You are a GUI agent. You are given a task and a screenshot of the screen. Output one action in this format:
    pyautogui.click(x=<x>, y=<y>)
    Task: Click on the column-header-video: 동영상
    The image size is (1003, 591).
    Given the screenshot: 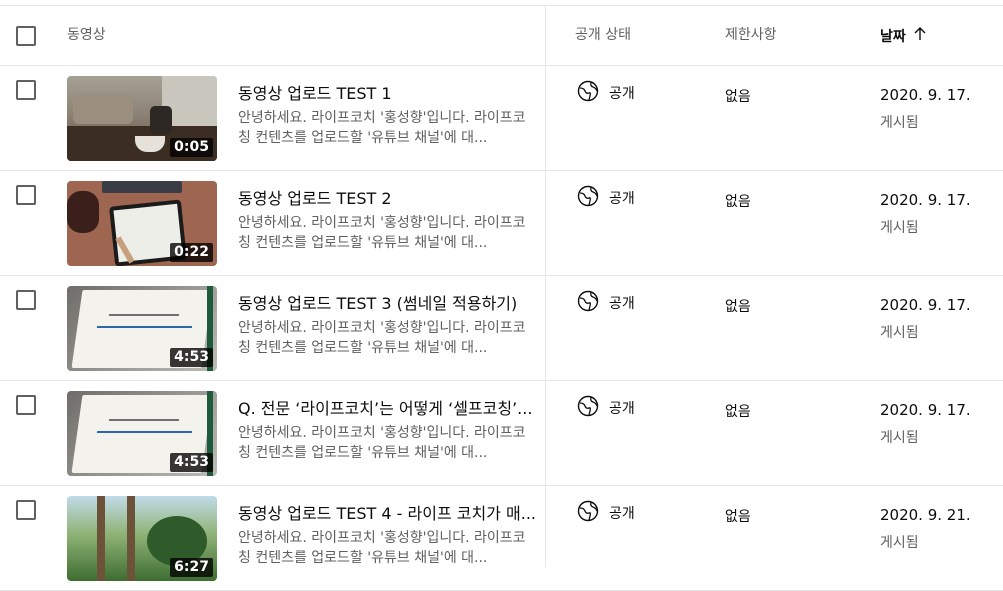 What is the action you would take?
    pyautogui.click(x=86, y=35)
    